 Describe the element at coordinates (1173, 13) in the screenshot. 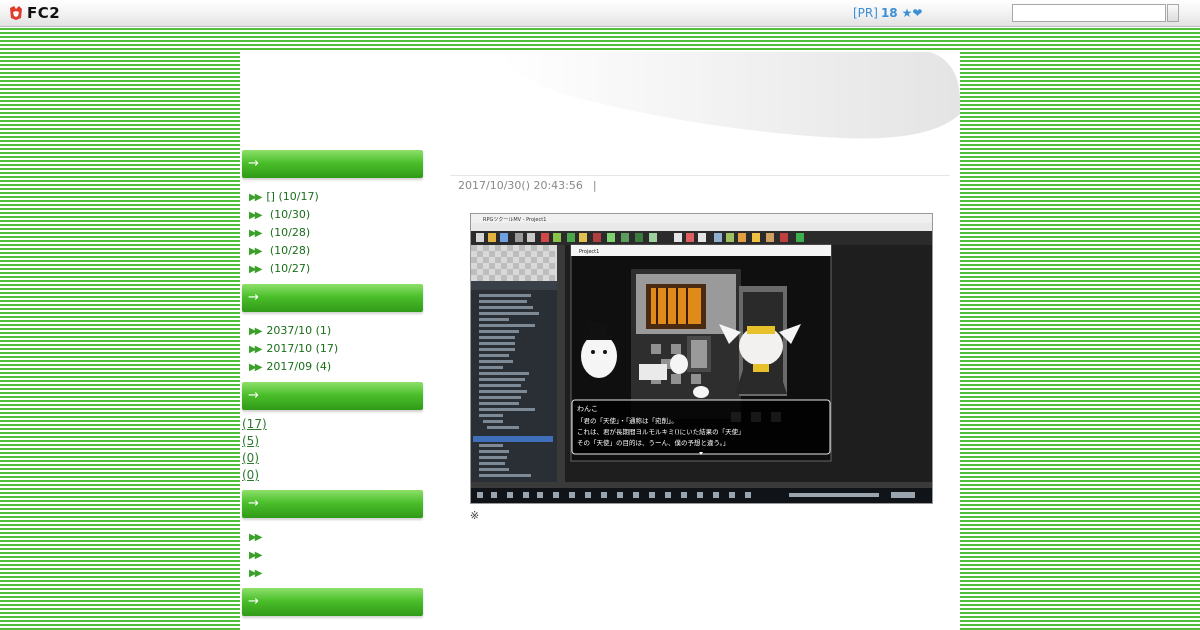

I see `search-button` at that location.